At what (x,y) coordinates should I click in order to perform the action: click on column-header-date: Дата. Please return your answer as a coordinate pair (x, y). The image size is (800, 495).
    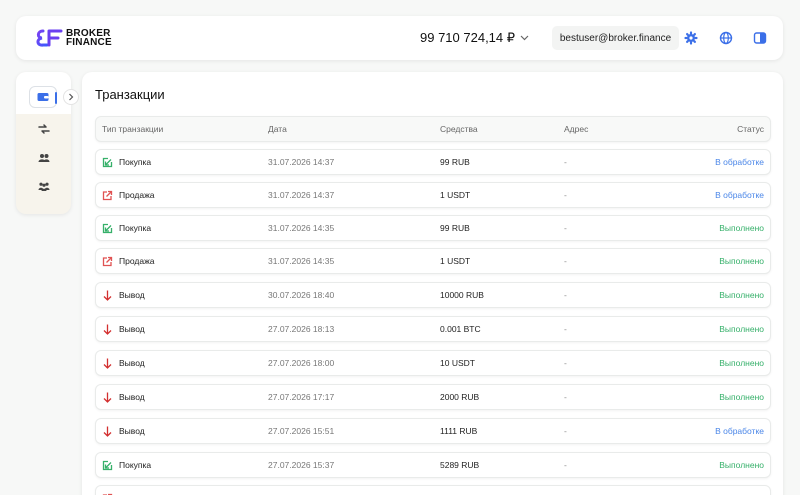
    Looking at the image, I should click on (277, 129).